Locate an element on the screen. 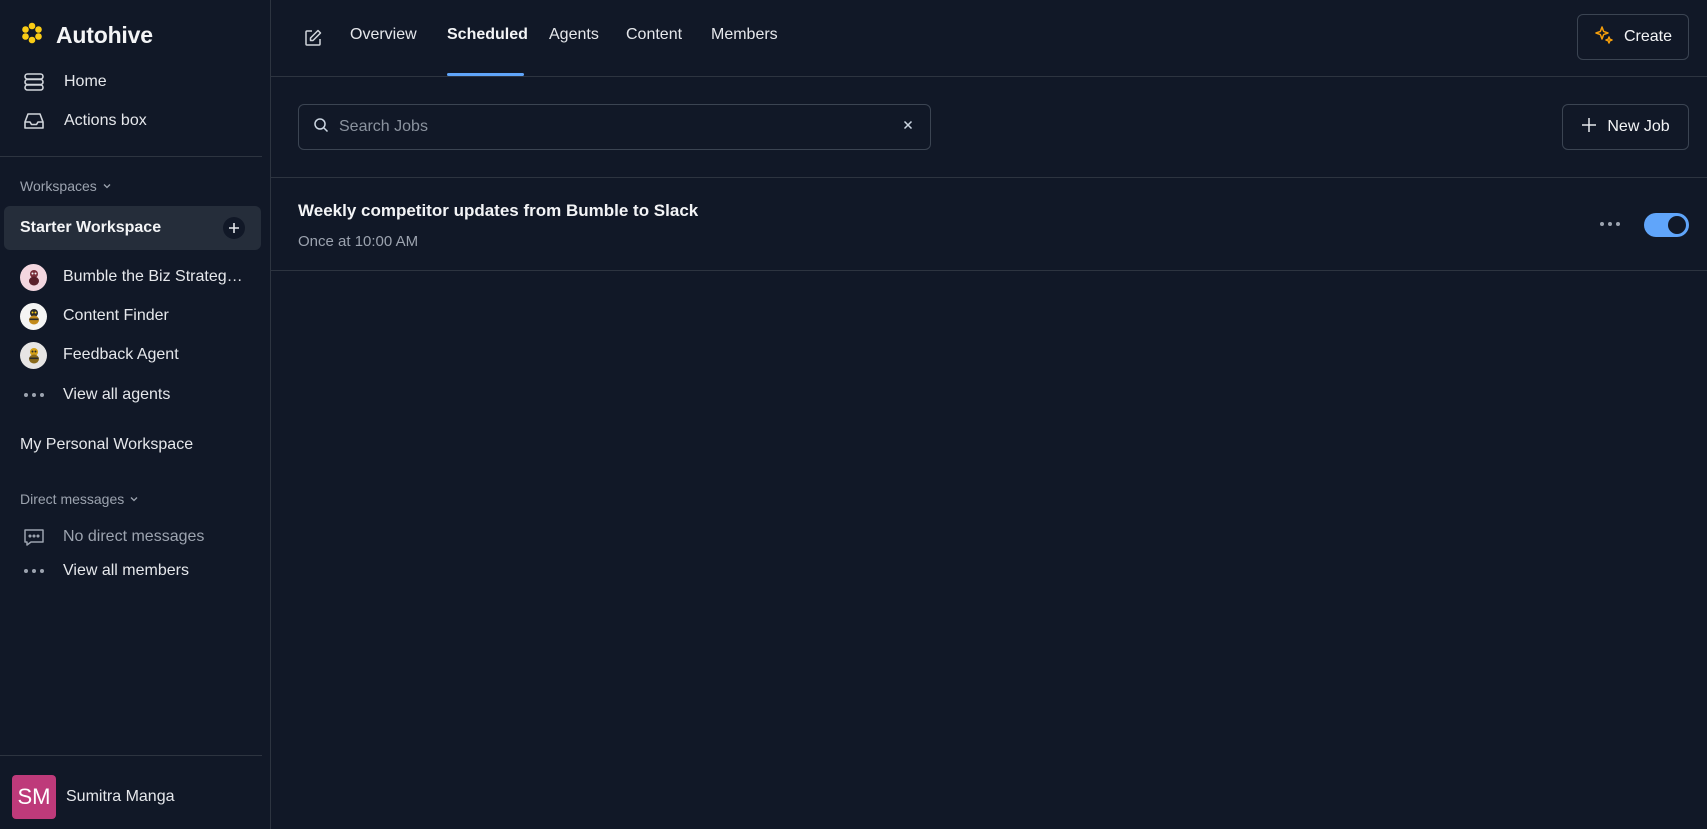 The height and width of the screenshot is (829, 1707). tab-content: Content is located at coordinates (654, 35).